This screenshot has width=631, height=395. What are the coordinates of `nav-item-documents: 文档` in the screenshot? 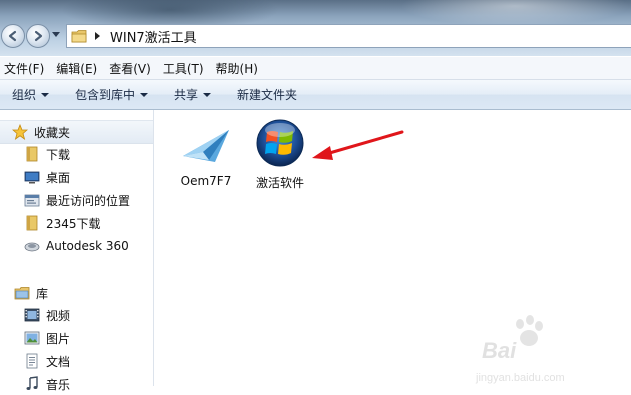 It's located at (88, 361).